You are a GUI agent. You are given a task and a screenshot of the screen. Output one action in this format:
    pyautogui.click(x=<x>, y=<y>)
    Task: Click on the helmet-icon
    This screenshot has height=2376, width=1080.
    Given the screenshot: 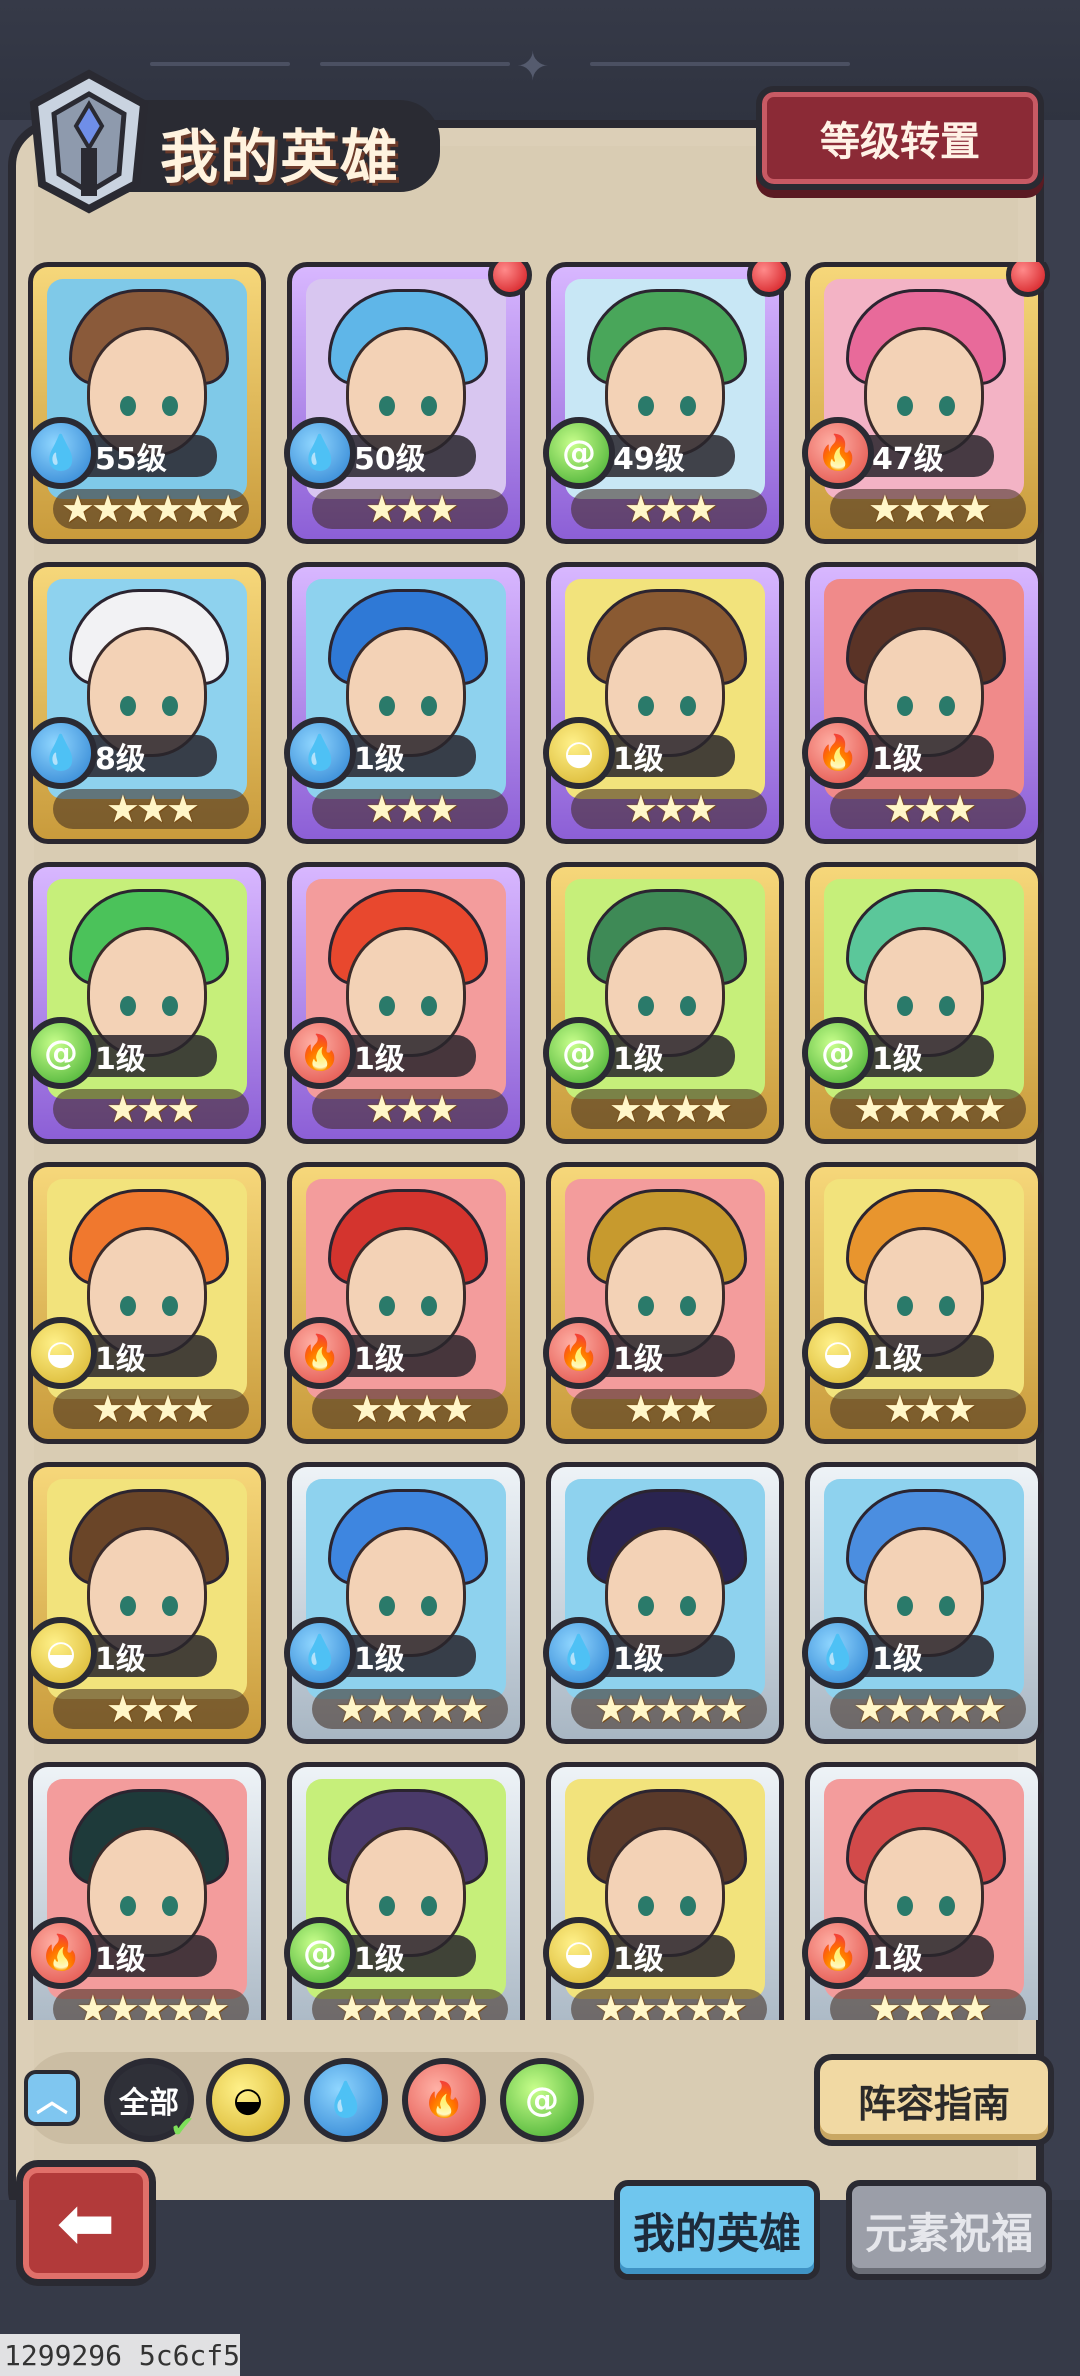 What is the action you would take?
    pyautogui.click(x=89, y=141)
    